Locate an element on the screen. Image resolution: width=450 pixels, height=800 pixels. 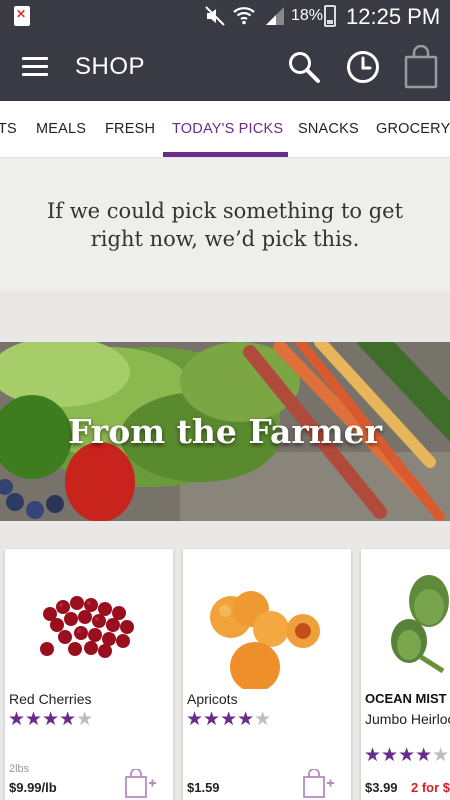
tab-fresh: FRESH is located at coordinates (130, 129).